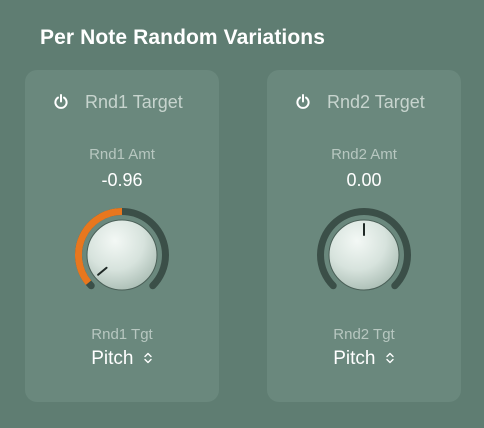 The image size is (484, 428). I want to click on rnd2-target-select: Pitch, so click(364, 359).